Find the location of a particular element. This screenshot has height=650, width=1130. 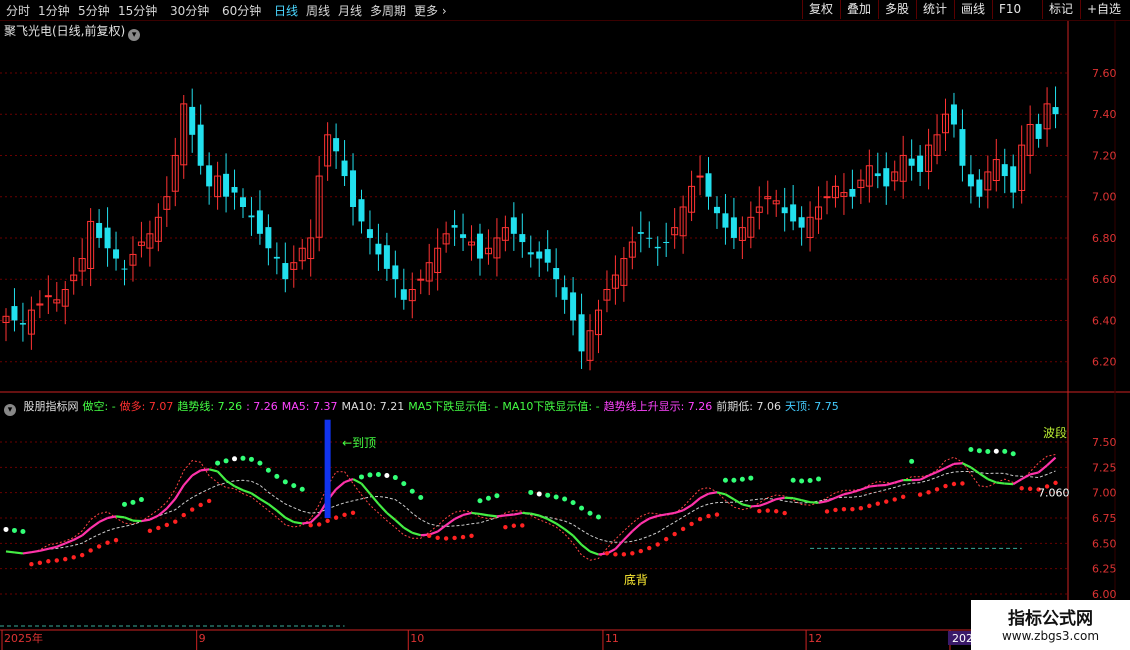

toolbar-button-1: 叠加 is located at coordinates (858, 9).